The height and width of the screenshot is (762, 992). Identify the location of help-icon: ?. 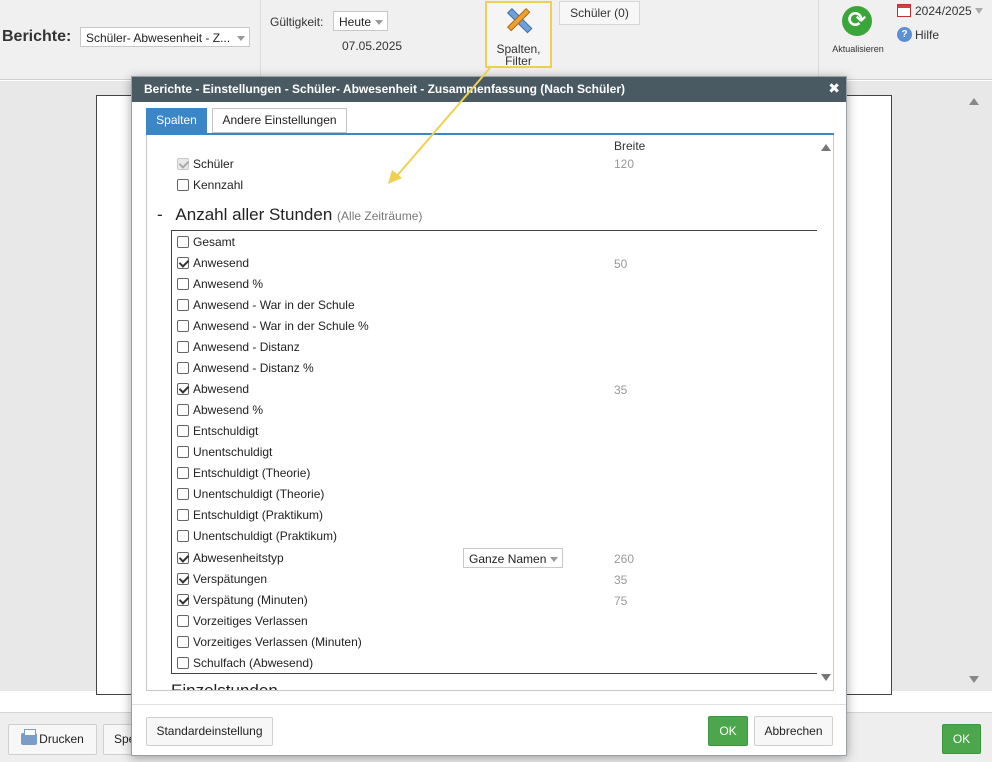
(904, 34).